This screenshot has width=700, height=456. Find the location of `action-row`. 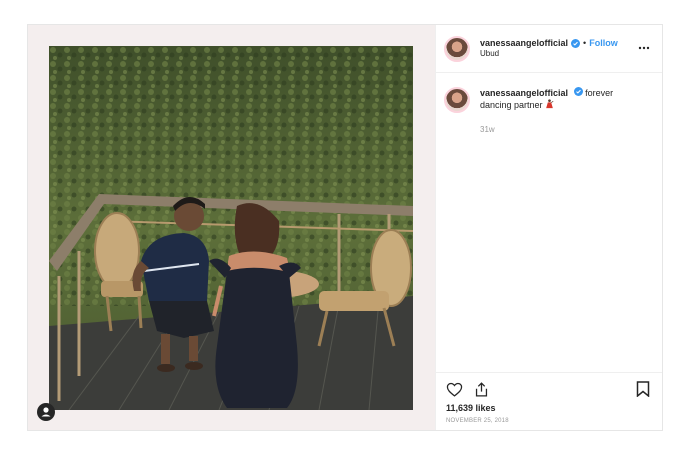

action-row is located at coordinates (549, 389).